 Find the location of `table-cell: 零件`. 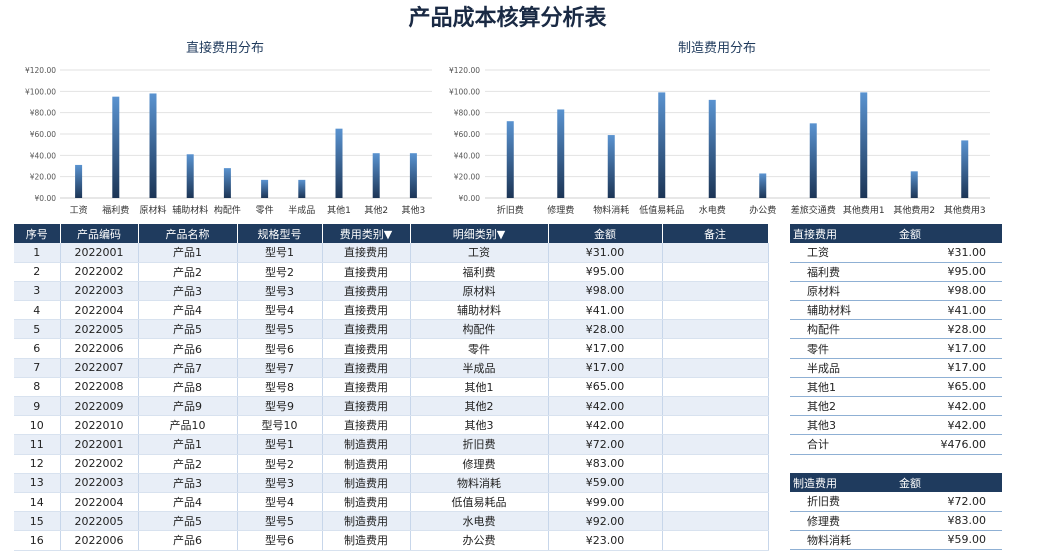

table-cell: 零件 is located at coordinates (479, 348).